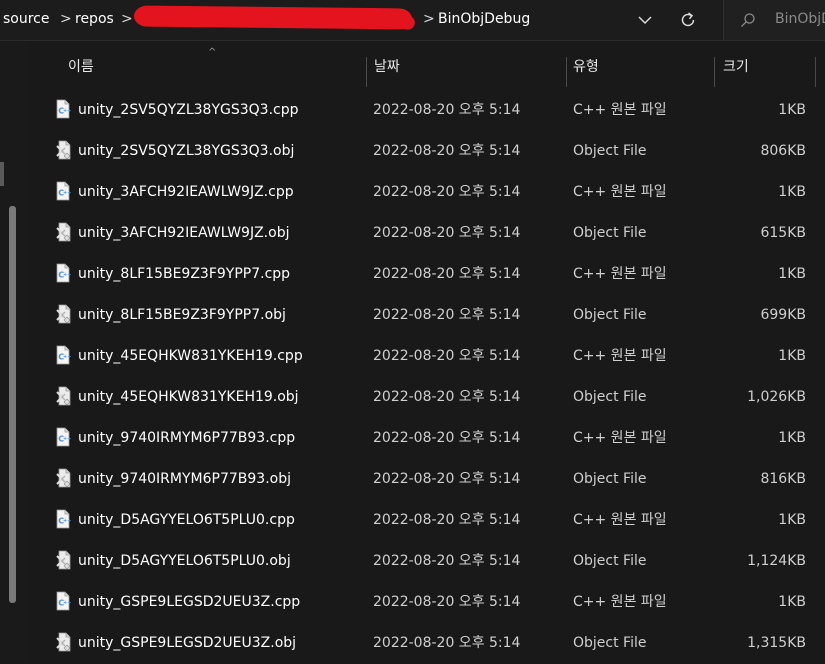  What do you see at coordinates (187, 438) in the screenshot?
I see `file-name: unity_9740IRMYM6P77B93.cpp` at bounding box center [187, 438].